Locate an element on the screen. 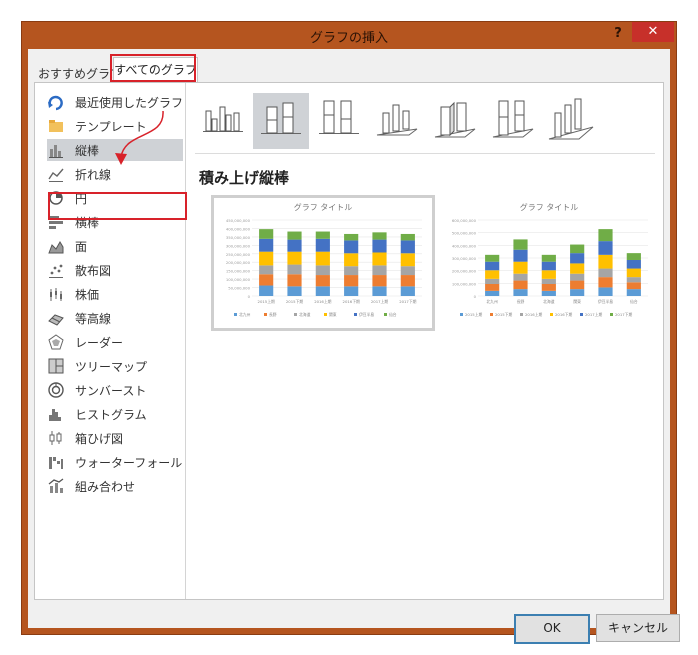 Image resolution: width=698 pixels, height=655 pixels. subtype-title: 積み上げ縦棒 is located at coordinates (244, 178).